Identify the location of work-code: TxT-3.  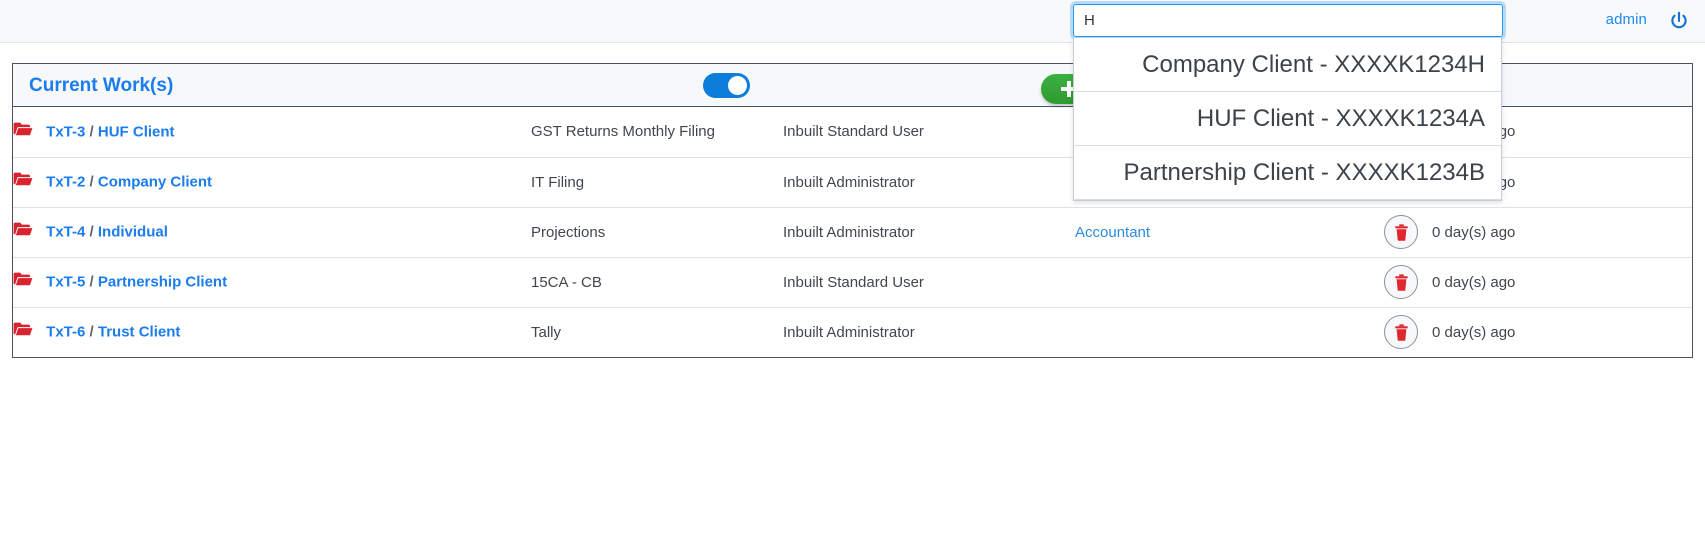
(66, 132).